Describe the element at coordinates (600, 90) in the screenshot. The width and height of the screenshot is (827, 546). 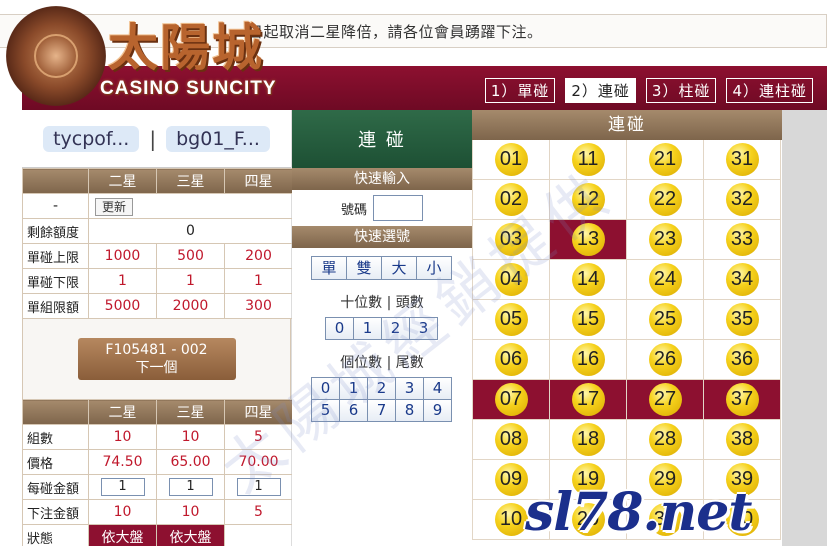
I see `mode-tab: 2）連碰` at that location.